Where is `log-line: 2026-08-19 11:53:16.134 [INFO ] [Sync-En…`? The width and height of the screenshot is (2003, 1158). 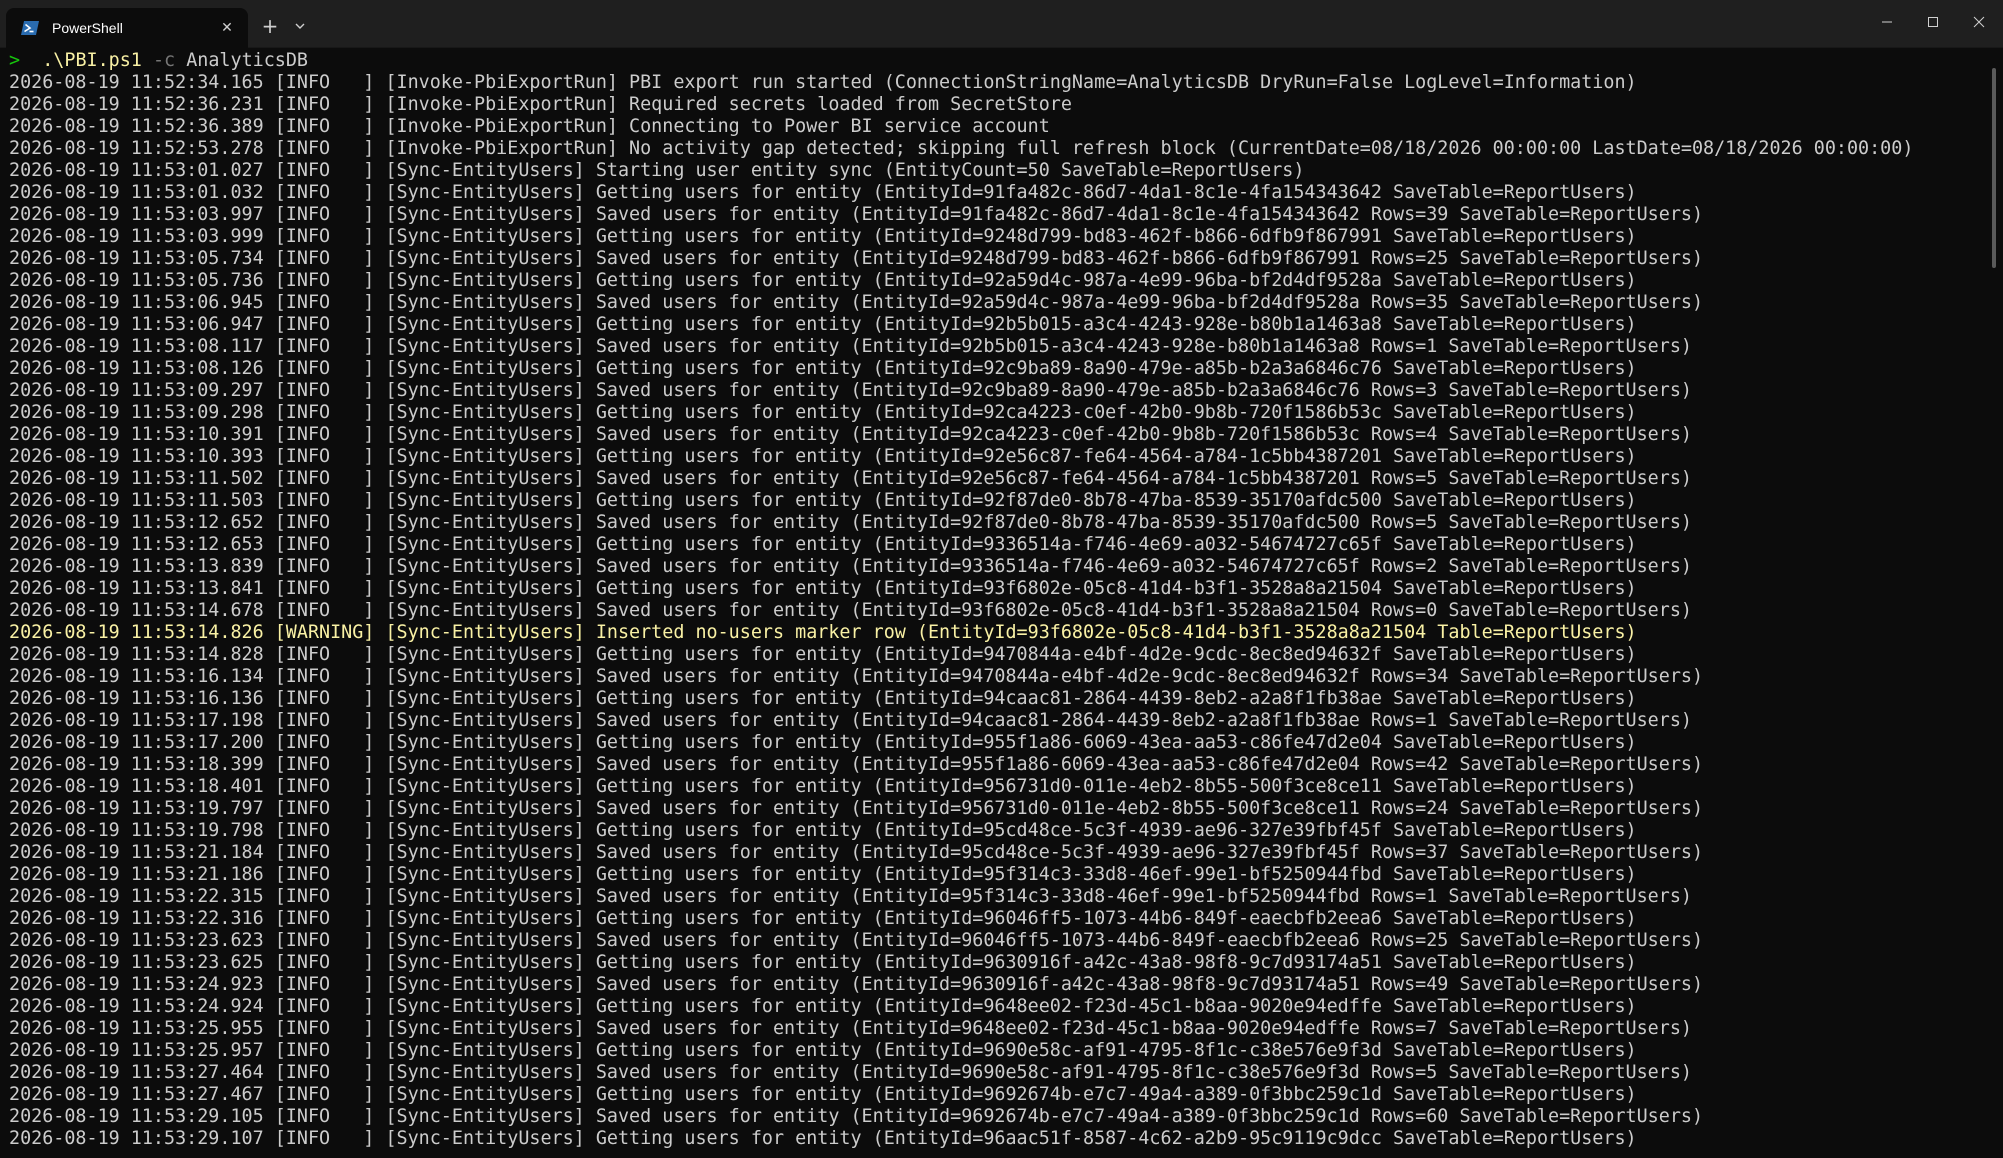
log-line: 2026-08-19 11:53:16.134 [INFO ] [Sync-En… is located at coordinates (856, 676).